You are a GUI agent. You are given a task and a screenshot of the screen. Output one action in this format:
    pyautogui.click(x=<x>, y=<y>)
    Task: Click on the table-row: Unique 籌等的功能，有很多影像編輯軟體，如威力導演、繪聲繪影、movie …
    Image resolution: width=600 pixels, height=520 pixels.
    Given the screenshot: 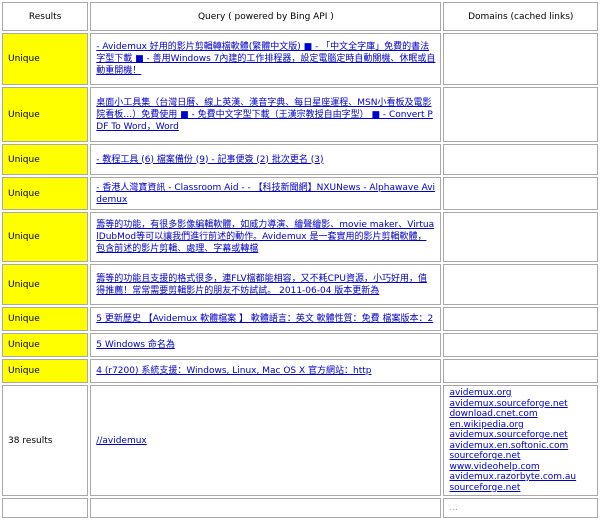 What is the action you would take?
    pyautogui.click(x=300, y=237)
    